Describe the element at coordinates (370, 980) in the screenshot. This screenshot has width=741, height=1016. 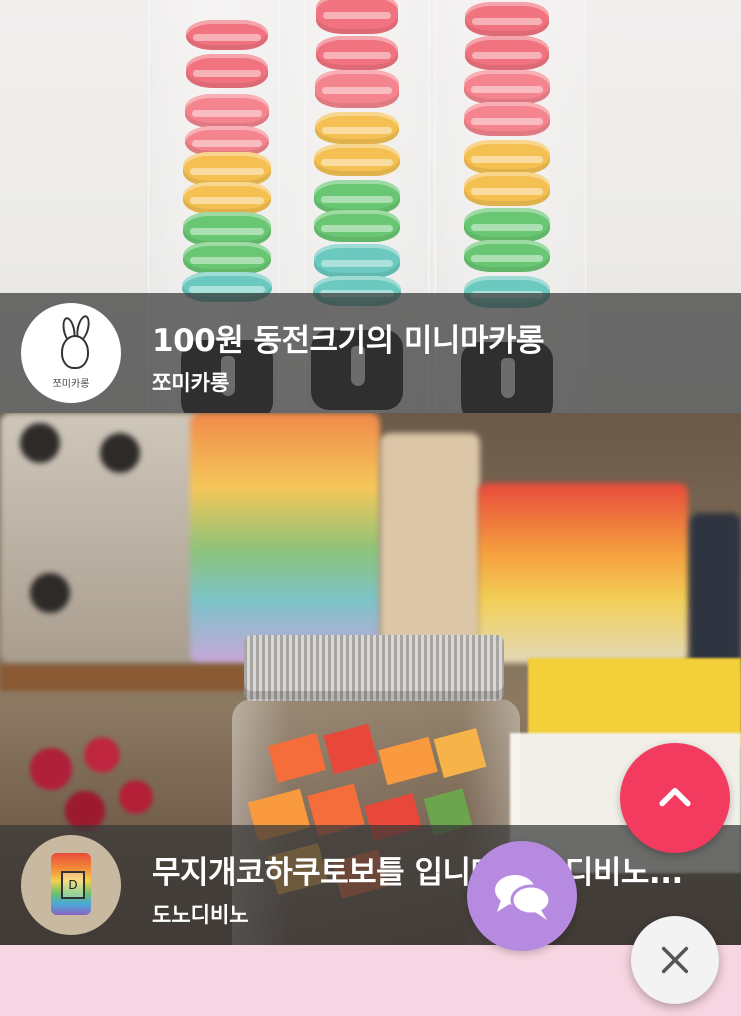
I see `next-card-preview` at that location.